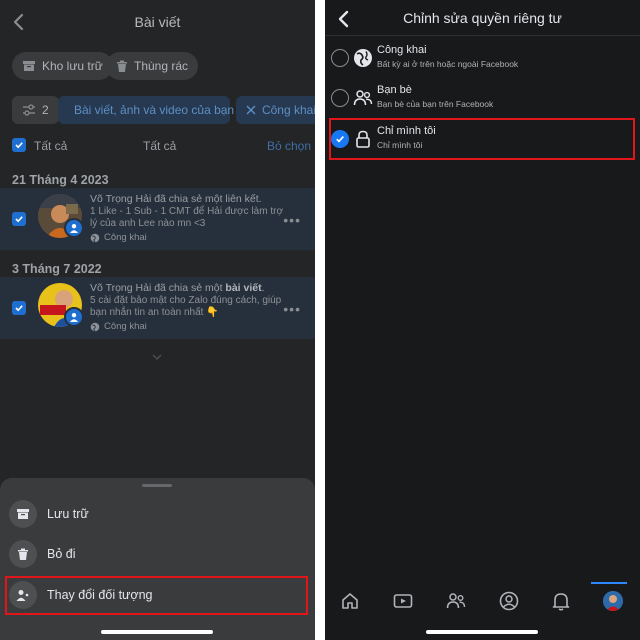  Describe the element at coordinates (403, 601) in the screenshot. I see `video-icon` at that location.